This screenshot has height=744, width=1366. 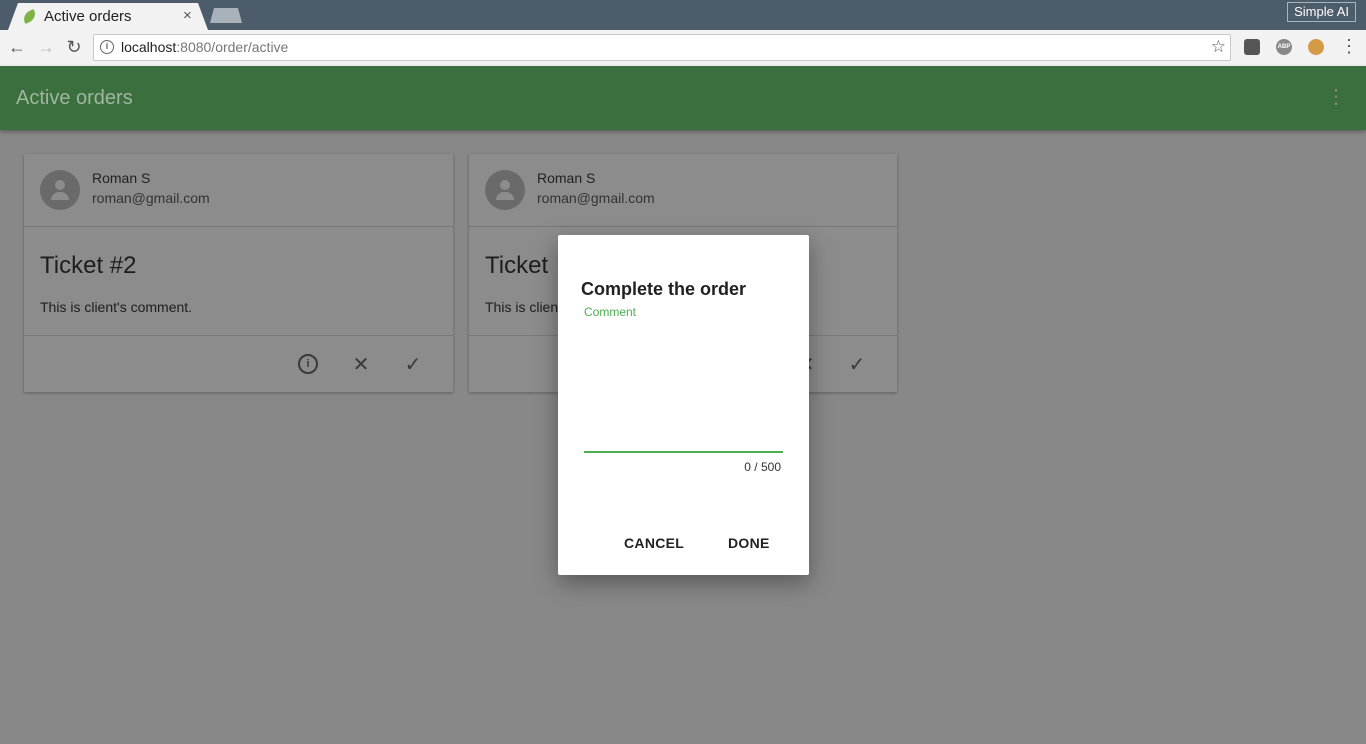 I want to click on browser-tabstrip: Active orders × Simple AI, so click(x=683, y=15).